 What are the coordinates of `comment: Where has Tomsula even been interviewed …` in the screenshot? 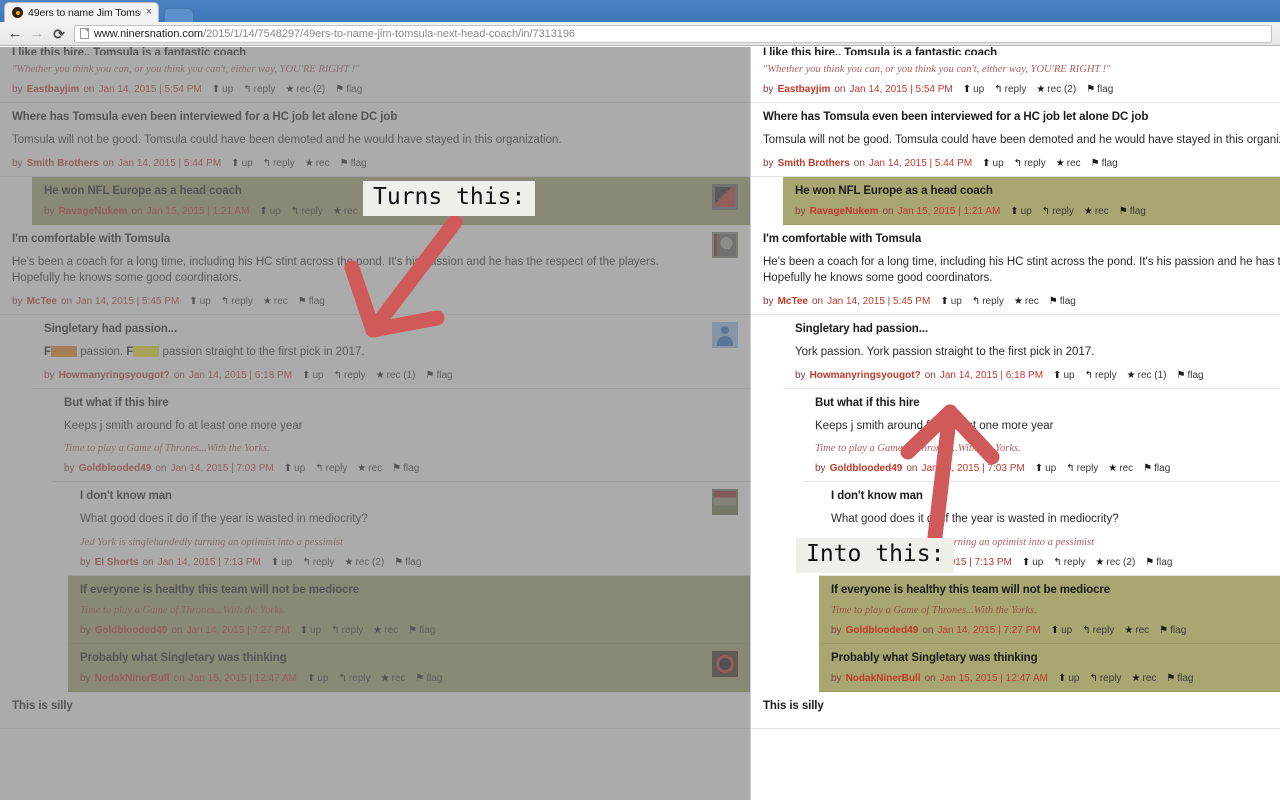 It's located at (1015, 140).